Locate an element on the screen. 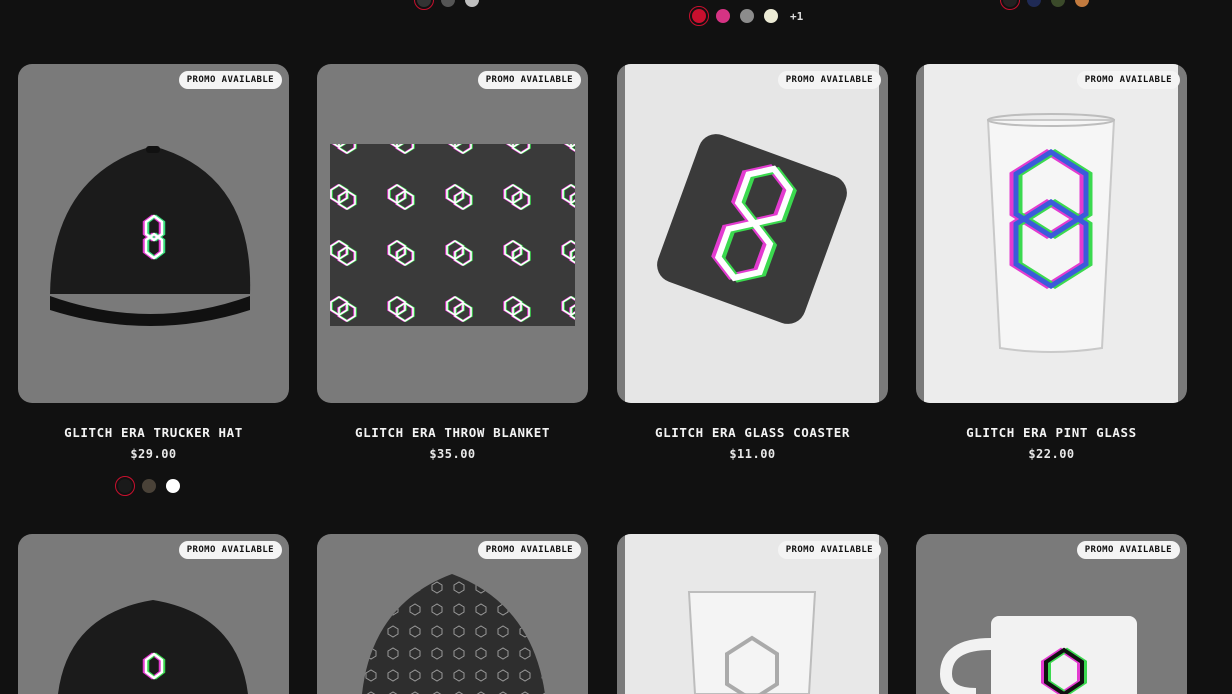  product-price: $29.00 is located at coordinates (153, 454).